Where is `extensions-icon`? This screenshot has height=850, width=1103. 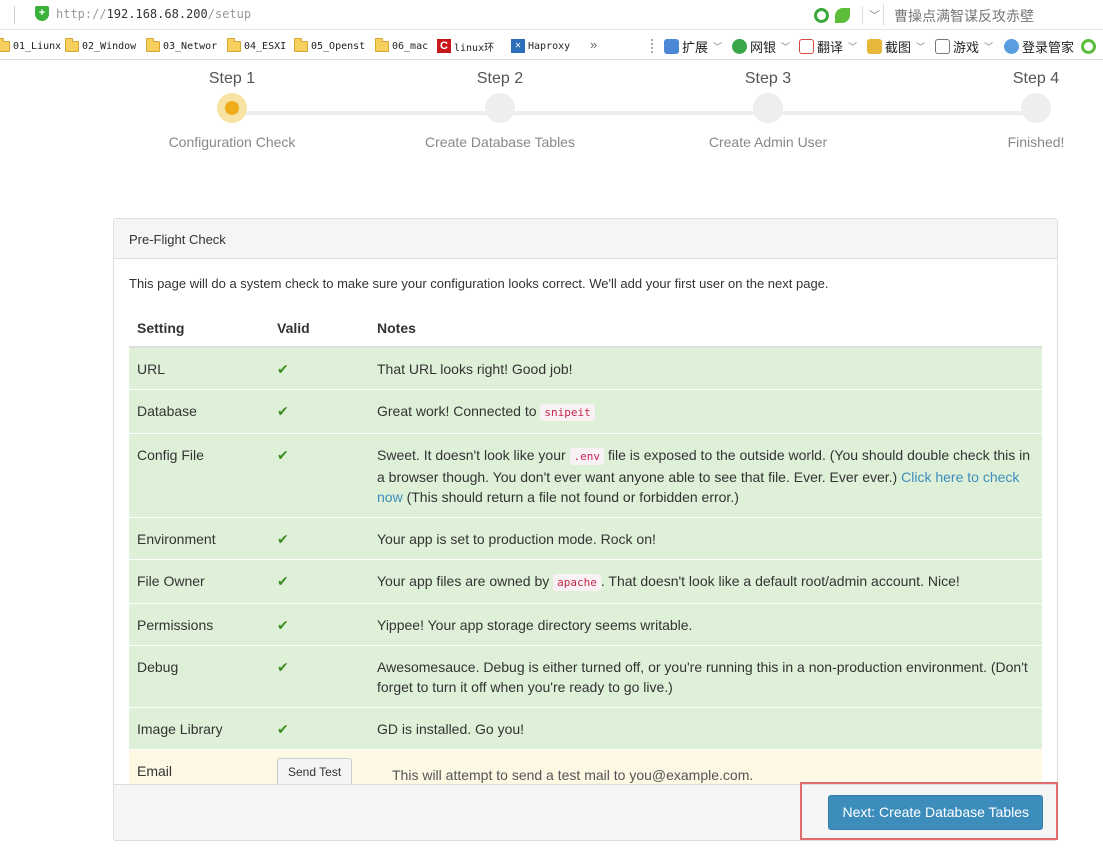
extensions-icon is located at coordinates (671, 46).